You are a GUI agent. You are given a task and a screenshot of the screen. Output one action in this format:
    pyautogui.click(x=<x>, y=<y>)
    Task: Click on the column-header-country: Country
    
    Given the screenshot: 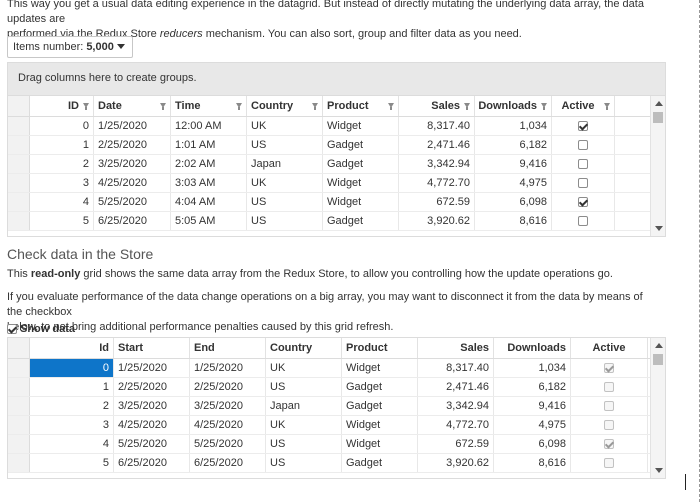 What is the action you would take?
    pyautogui.click(x=304, y=348)
    